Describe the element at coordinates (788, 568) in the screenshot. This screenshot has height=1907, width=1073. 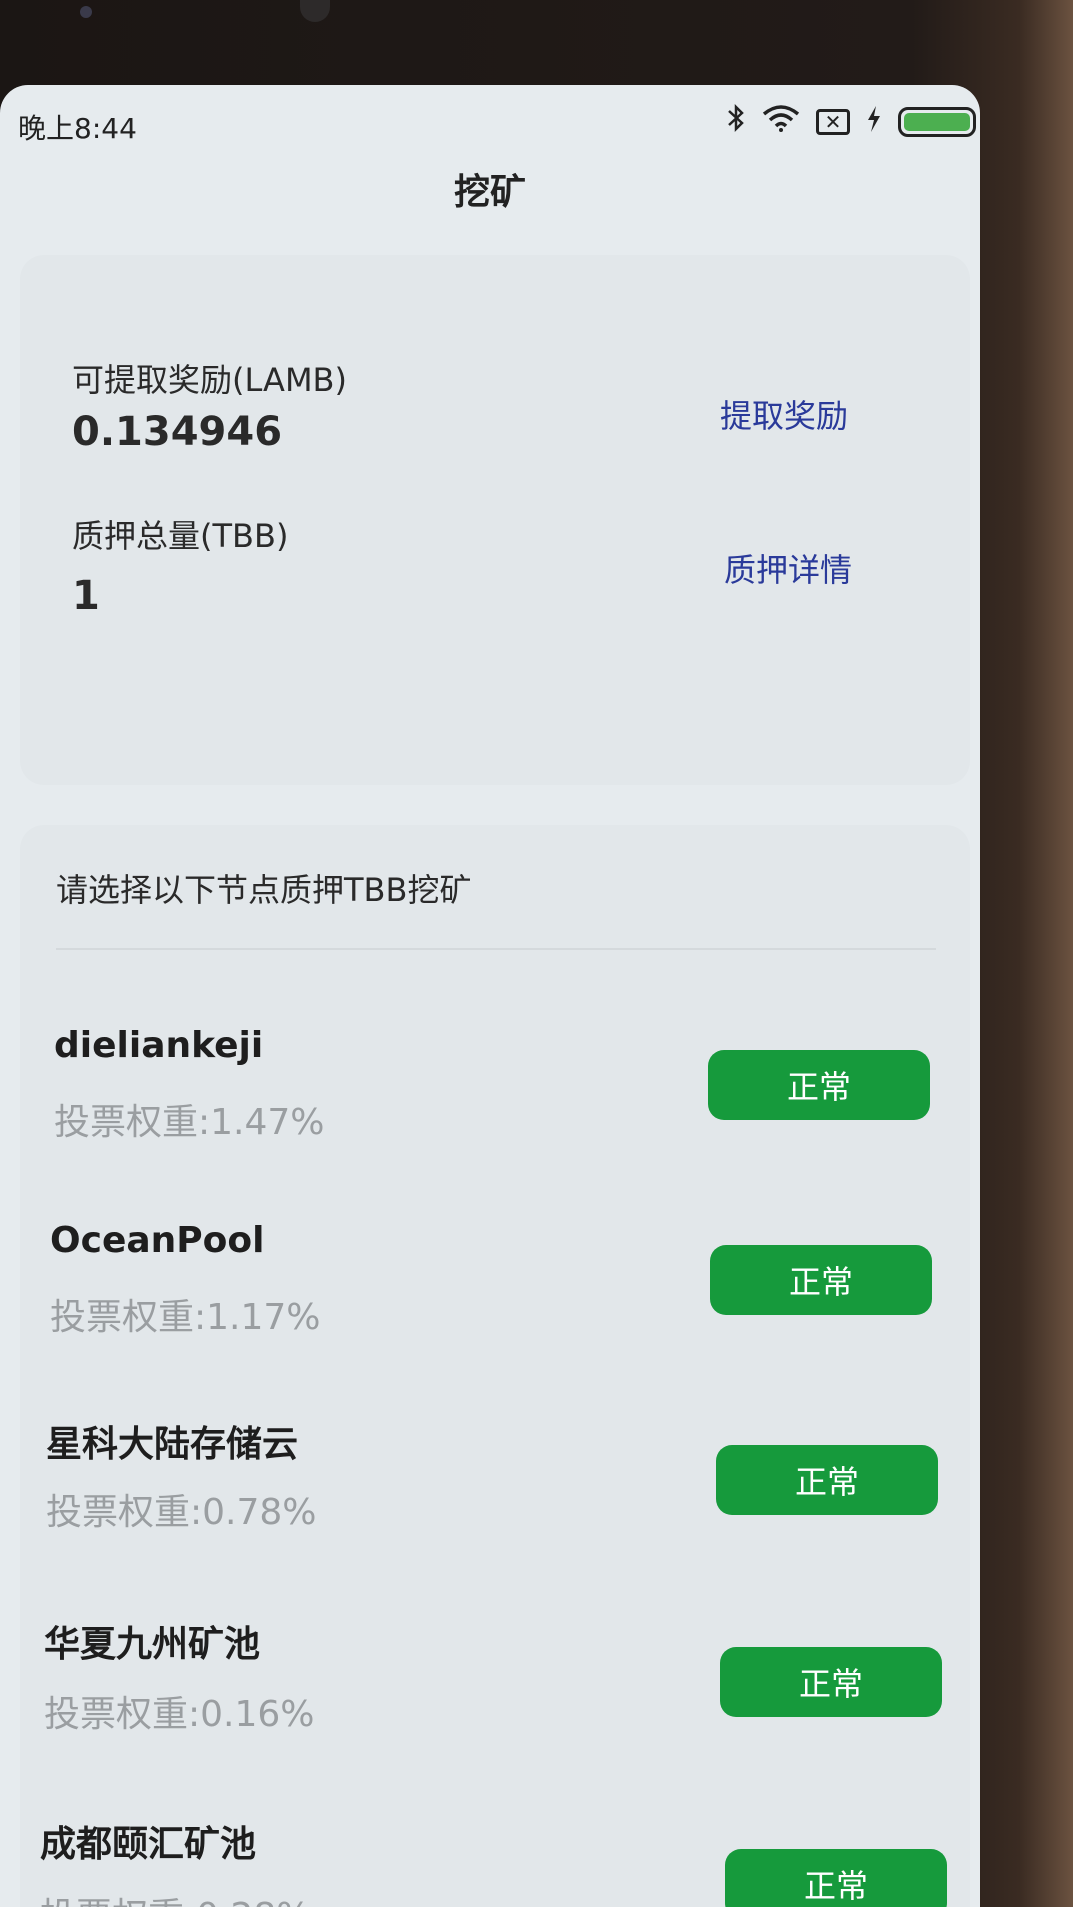
I see `stake-details-button: 质押详情` at that location.